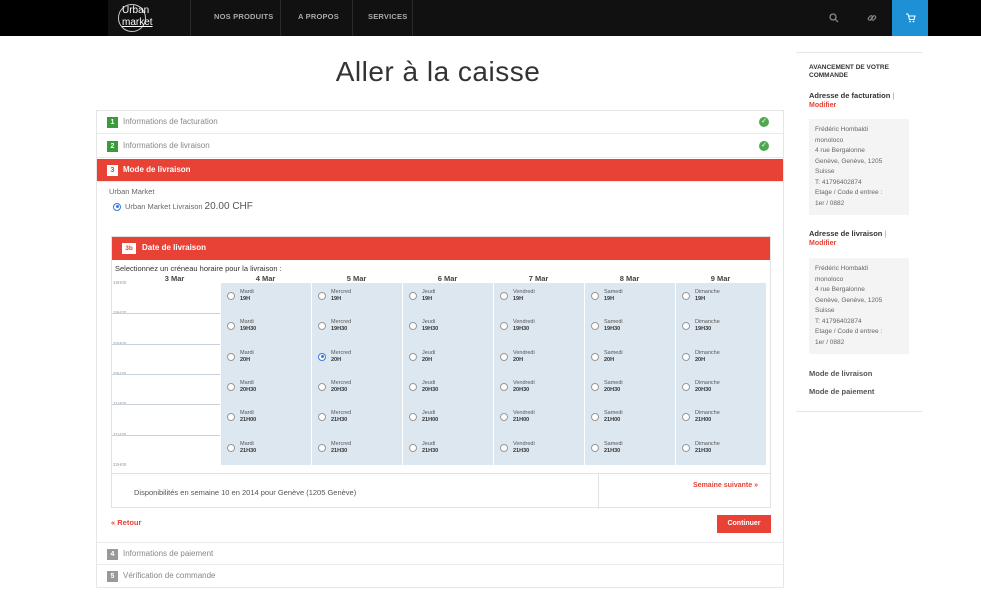 The width and height of the screenshot is (981, 600). I want to click on timeslot-option: Vendredi 21H00, so click(517, 417).